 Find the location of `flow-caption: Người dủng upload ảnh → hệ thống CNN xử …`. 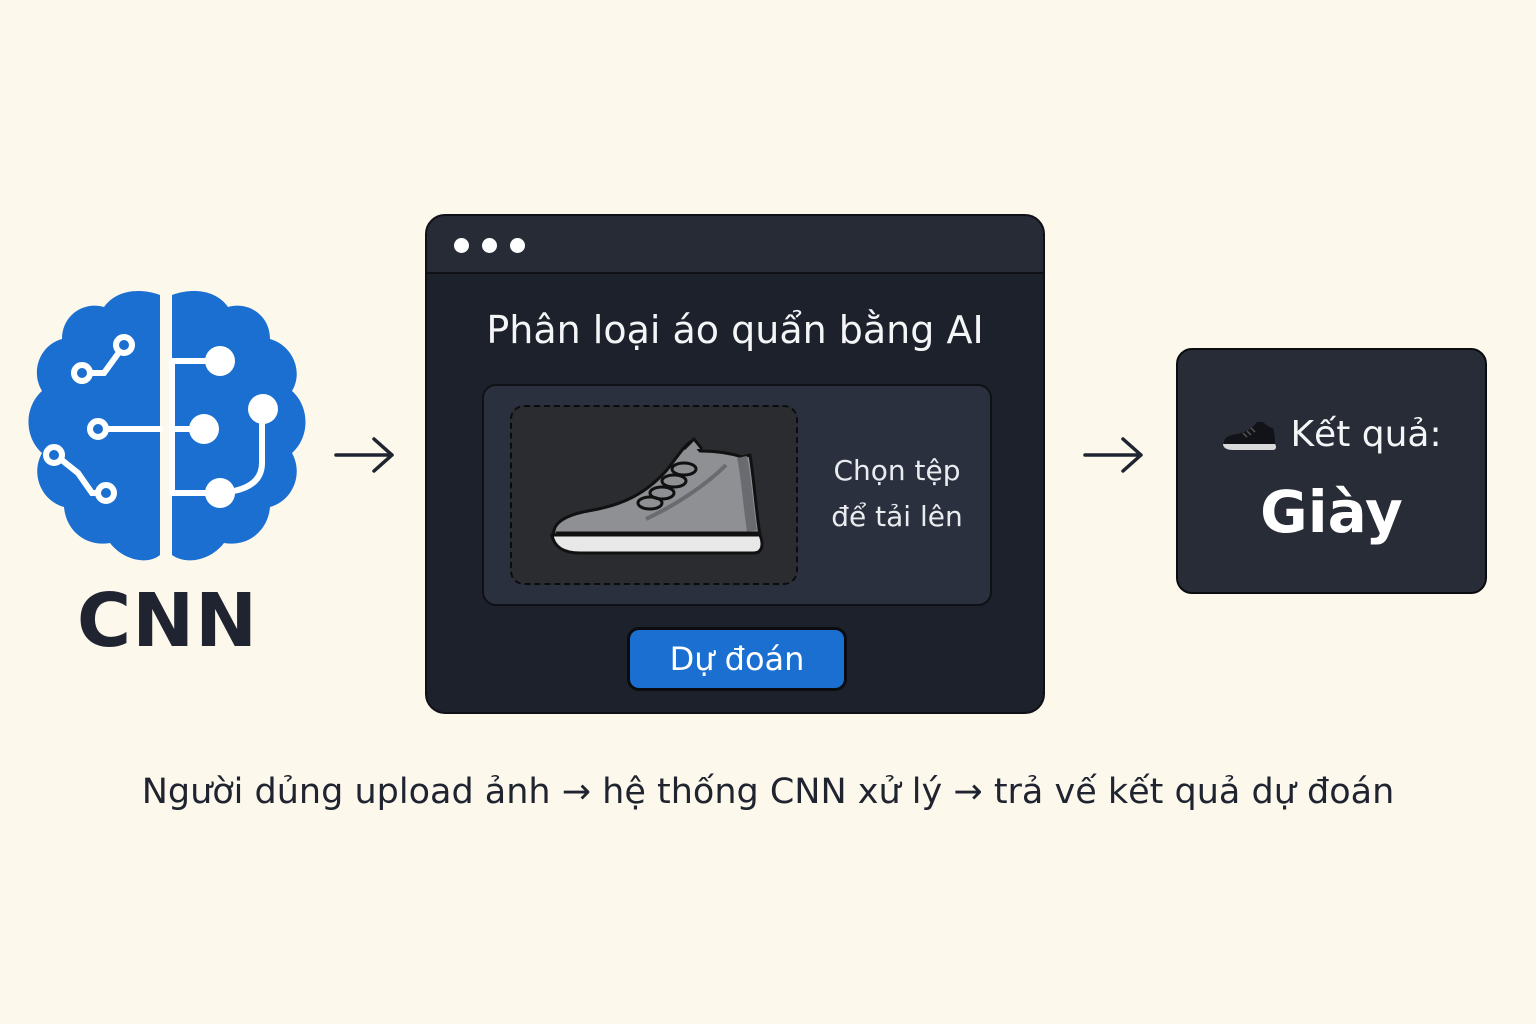

flow-caption: Người dủng upload ảnh → hệ thống CNN xử … is located at coordinates (768, 792).